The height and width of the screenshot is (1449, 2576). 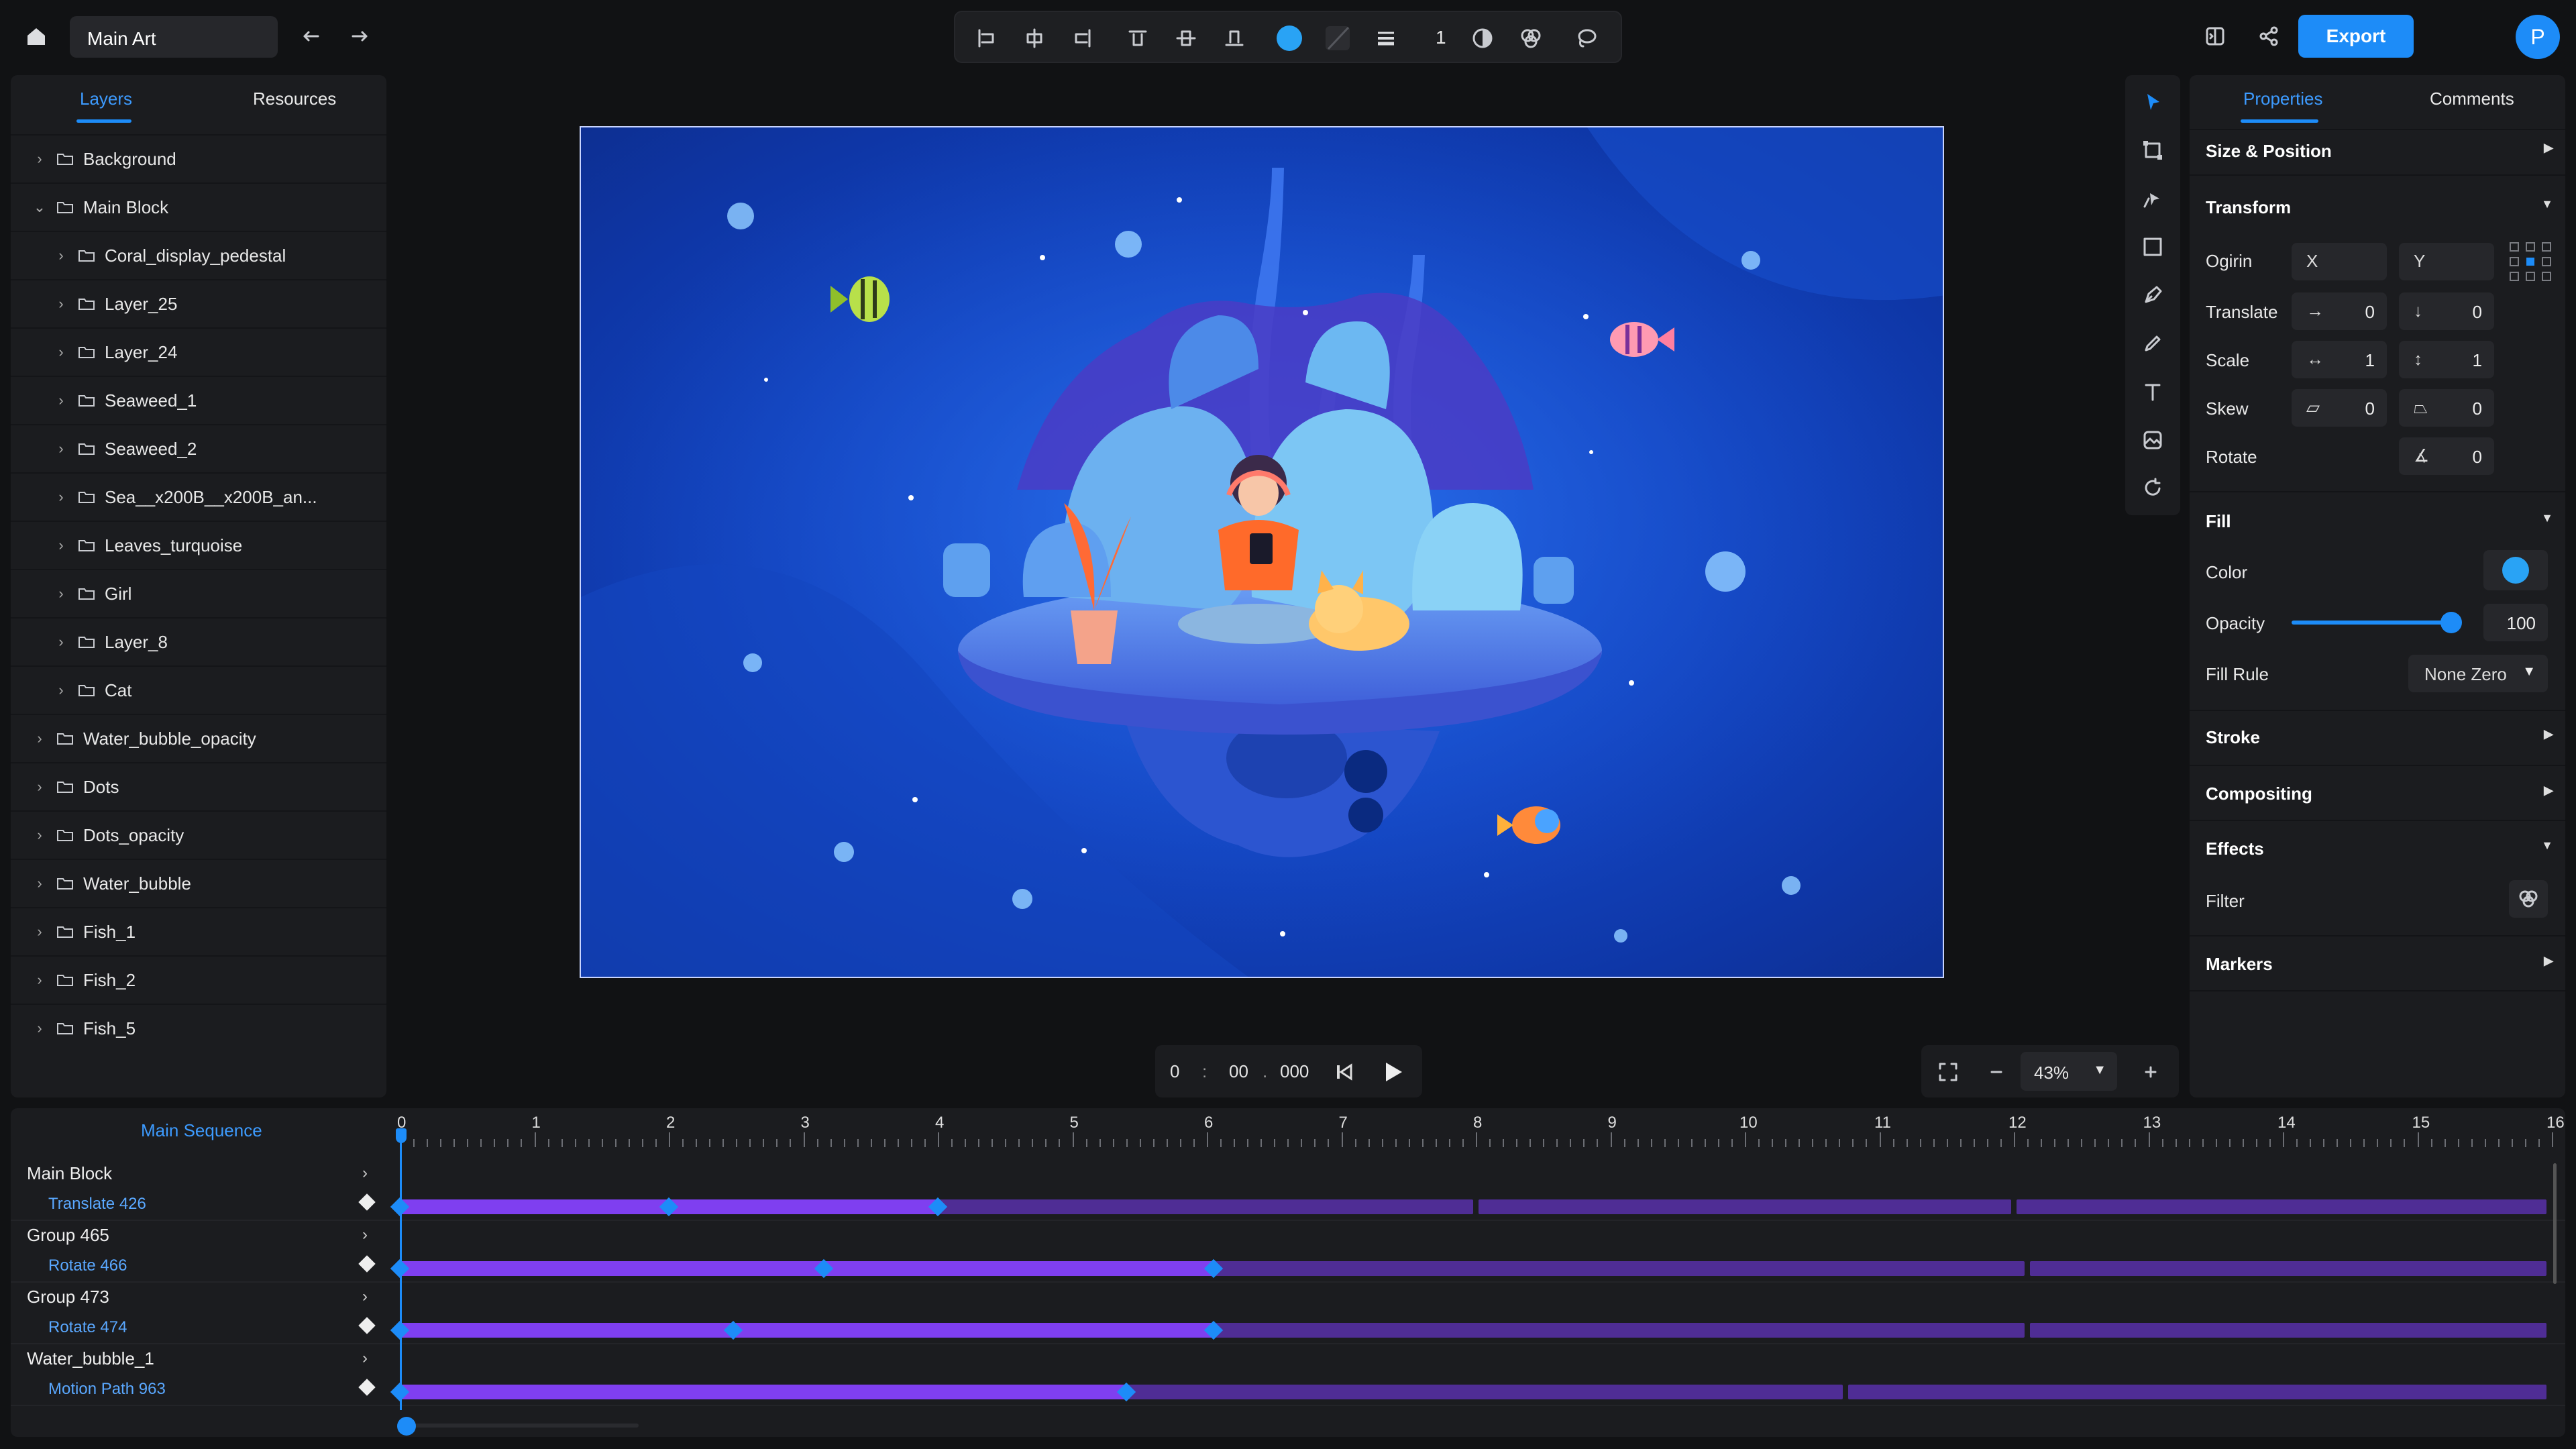 What do you see at coordinates (198, 448) in the screenshot?
I see `layer-row: › Seaweed_2` at bounding box center [198, 448].